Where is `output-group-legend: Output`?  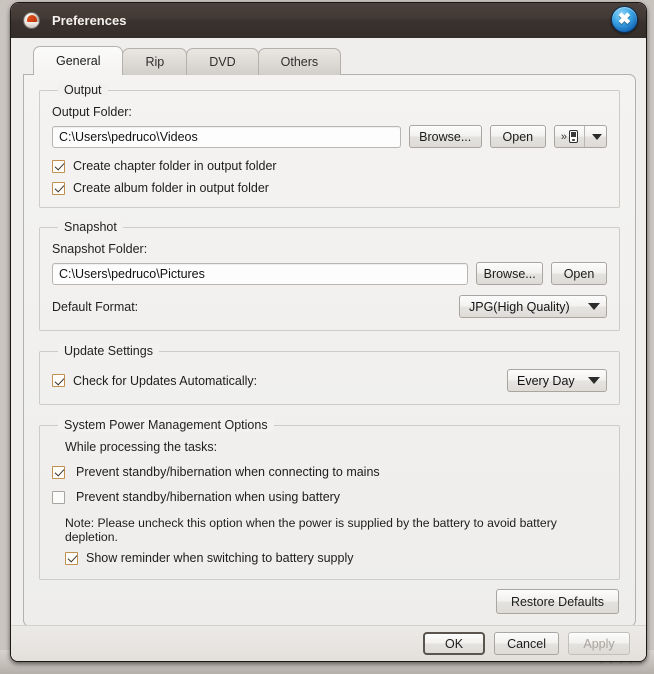
output-group-legend: Output is located at coordinates (83, 90).